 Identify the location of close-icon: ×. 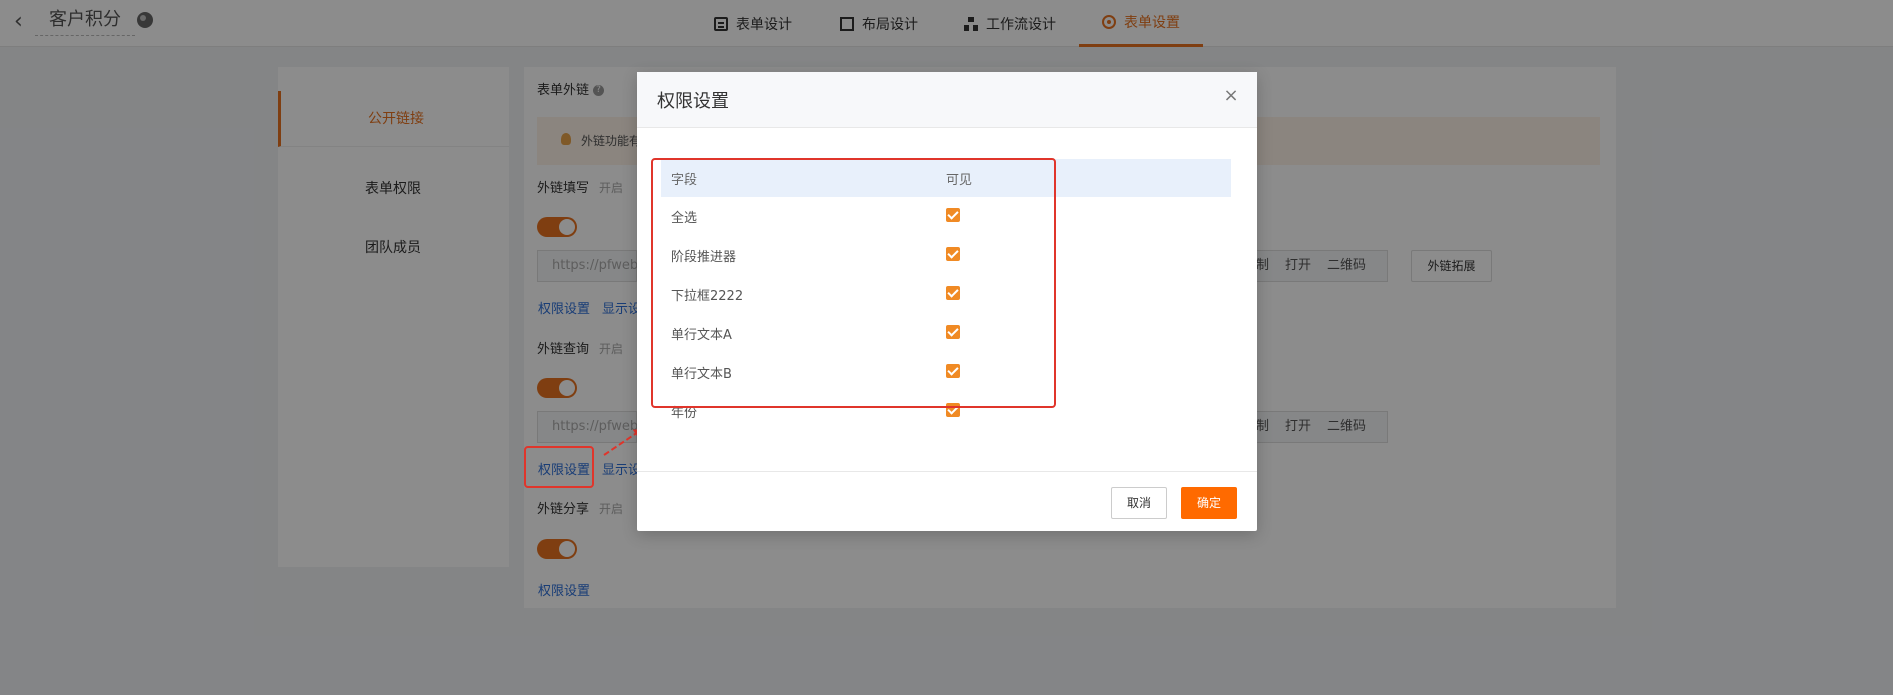
(1231, 96).